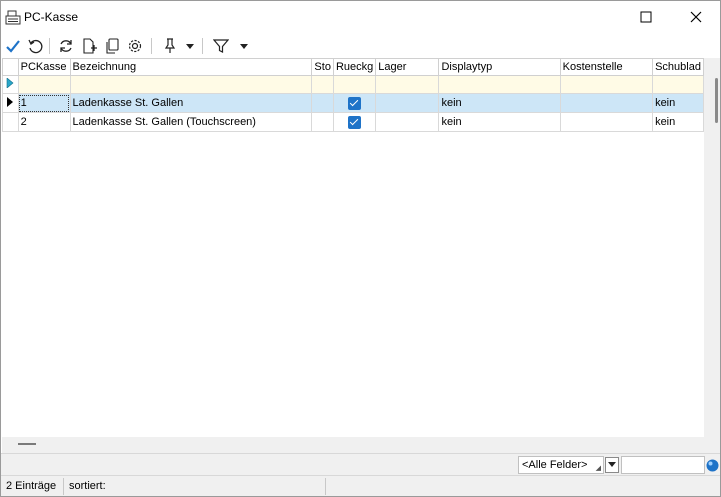  What do you see at coordinates (407, 67) in the screenshot?
I see `column-header-lager: Lager` at bounding box center [407, 67].